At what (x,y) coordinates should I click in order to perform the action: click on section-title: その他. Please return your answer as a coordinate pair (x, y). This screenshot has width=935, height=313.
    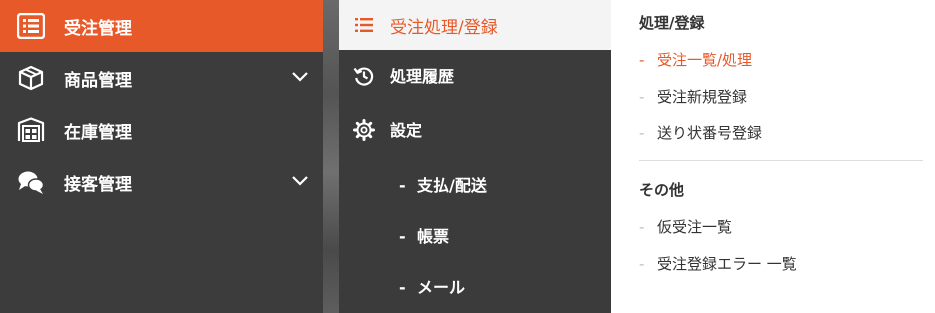
    Looking at the image, I should click on (662, 190).